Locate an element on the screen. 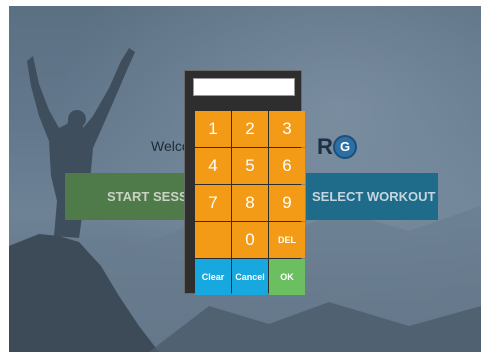 The image size is (485, 358). cancel-button: Cancel is located at coordinates (250, 277).